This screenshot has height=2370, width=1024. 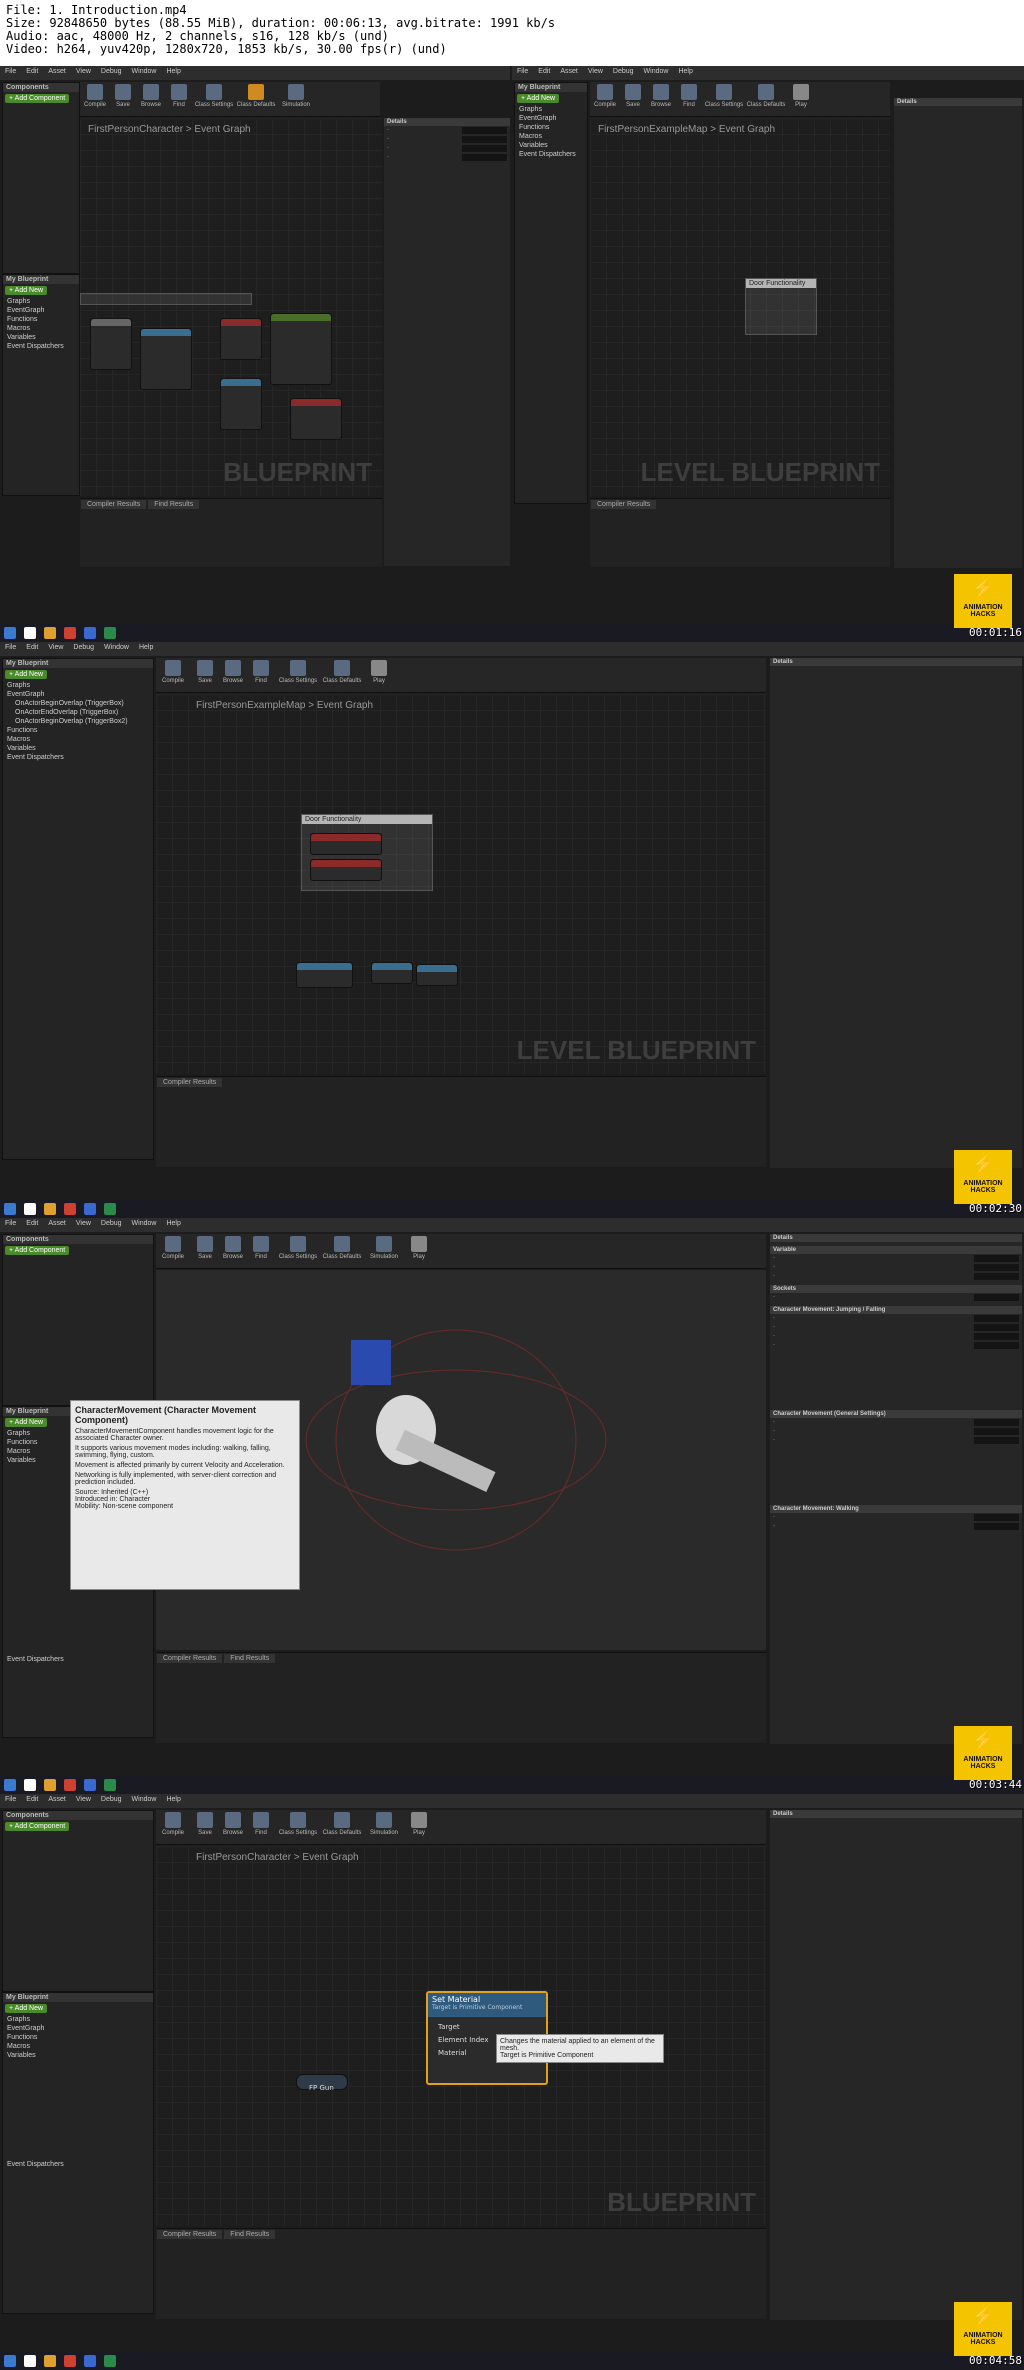 What do you see at coordinates (78, 2028) in the screenshot?
I see `event-graph-item: EventGraph` at bounding box center [78, 2028].